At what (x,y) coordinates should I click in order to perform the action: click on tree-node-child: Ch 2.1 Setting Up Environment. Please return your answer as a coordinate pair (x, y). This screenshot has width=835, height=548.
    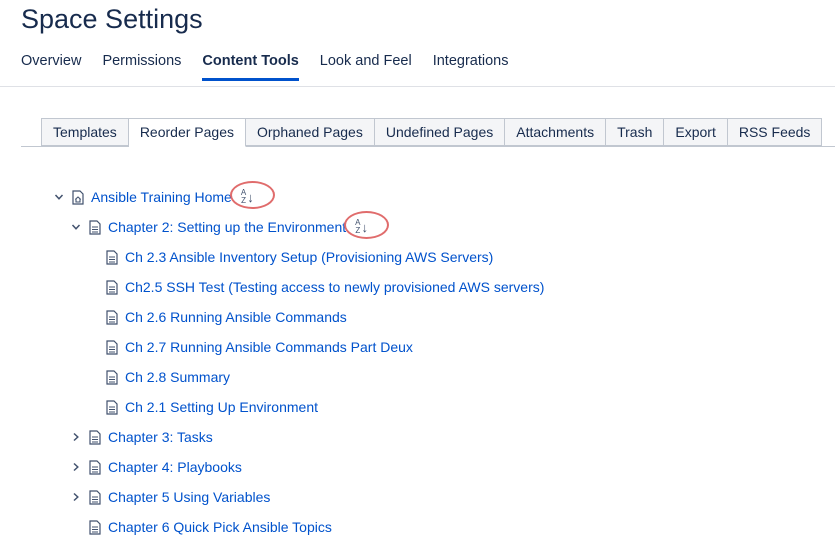
    Looking at the image, I should click on (212, 407).